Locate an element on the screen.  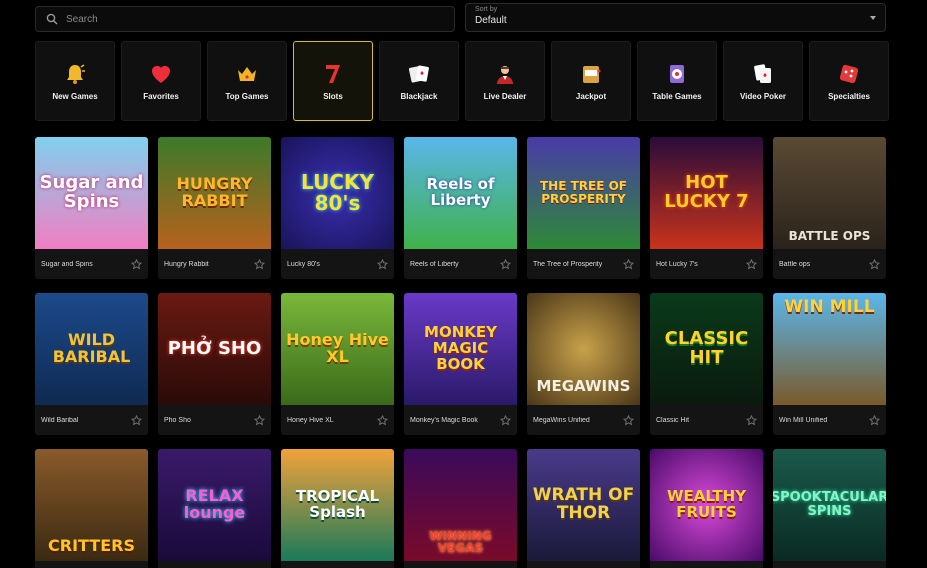
search-input is located at coordinates (256, 19).